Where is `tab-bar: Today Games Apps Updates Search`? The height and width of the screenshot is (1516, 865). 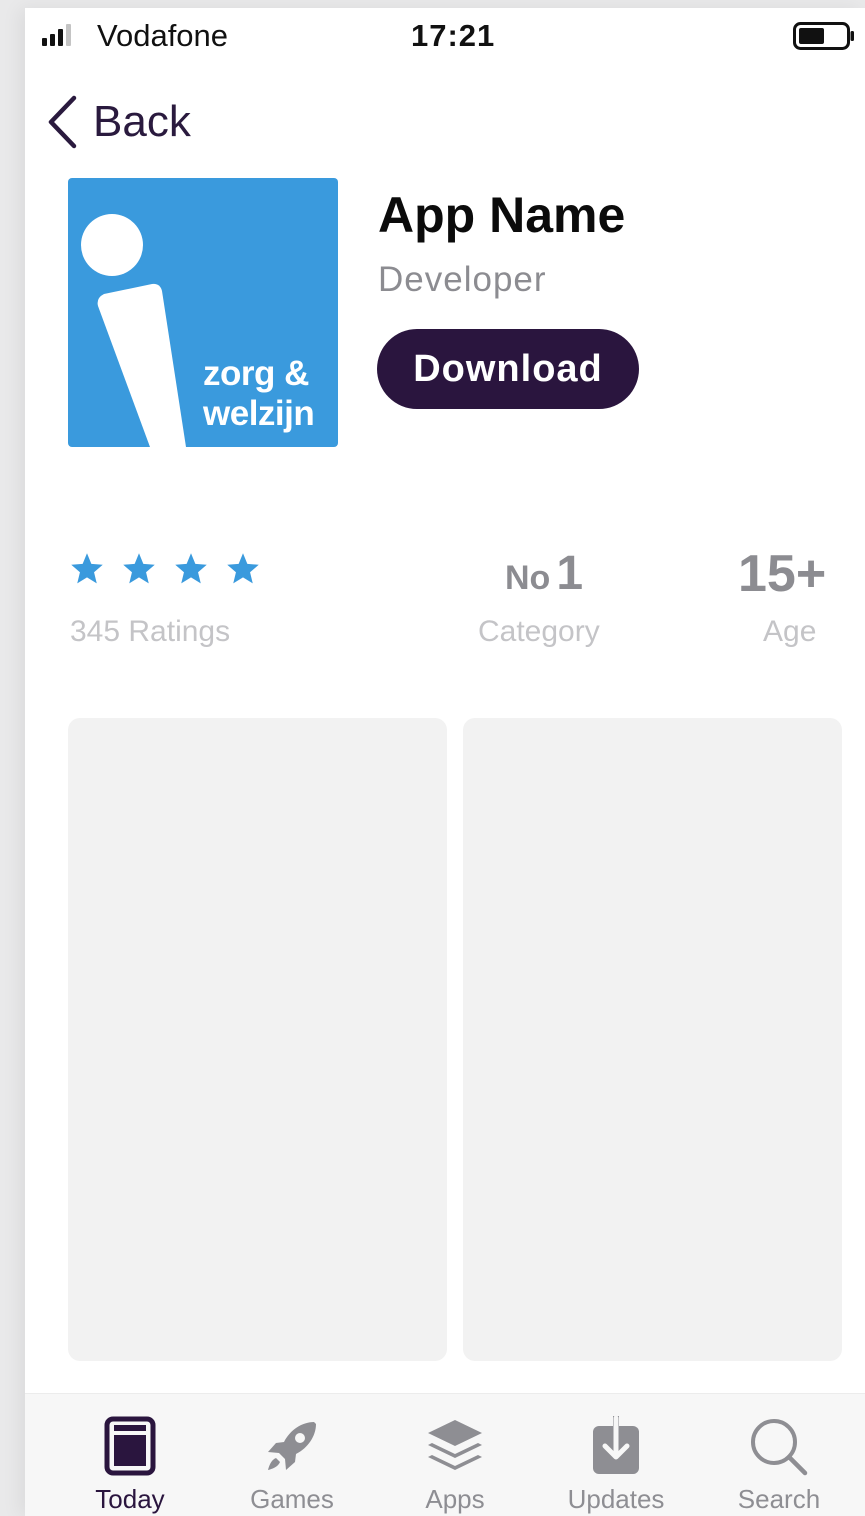 tab-bar: Today Games Apps Updates Search is located at coordinates (445, 1454).